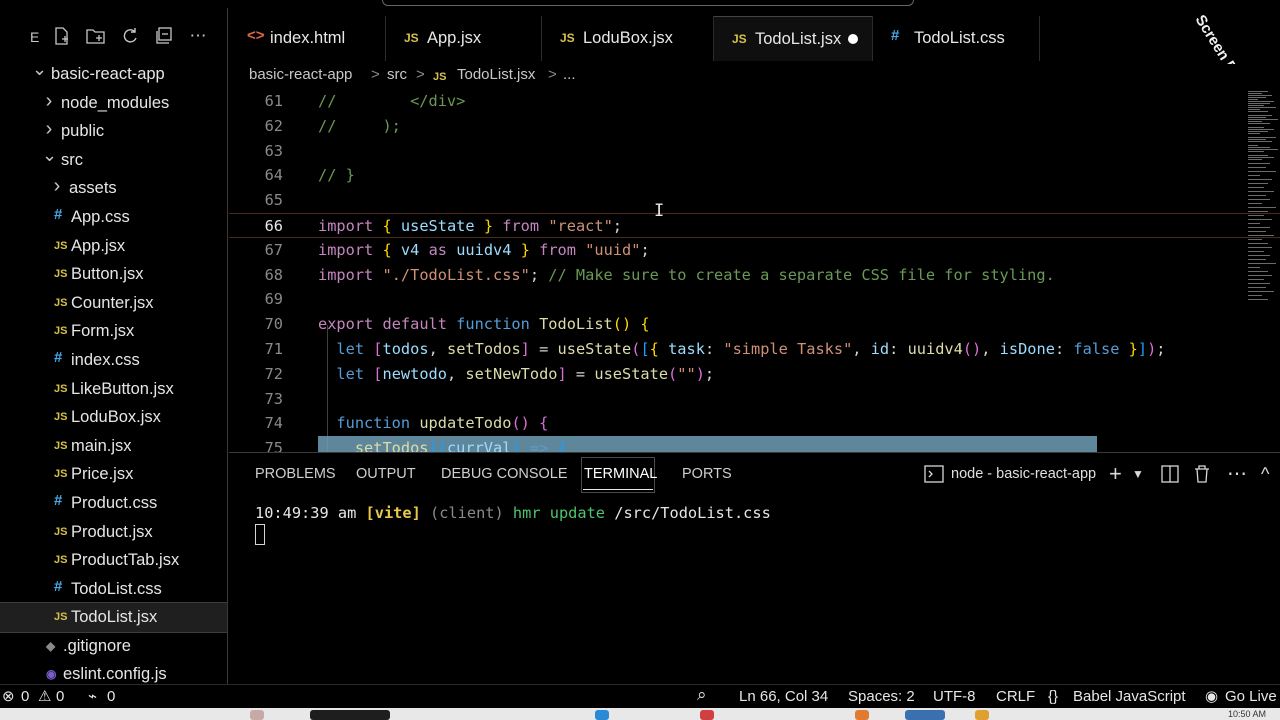 The image size is (1280, 720). Describe the element at coordinates (707, 474) in the screenshot. I see `tab-ports: PORTS` at that location.